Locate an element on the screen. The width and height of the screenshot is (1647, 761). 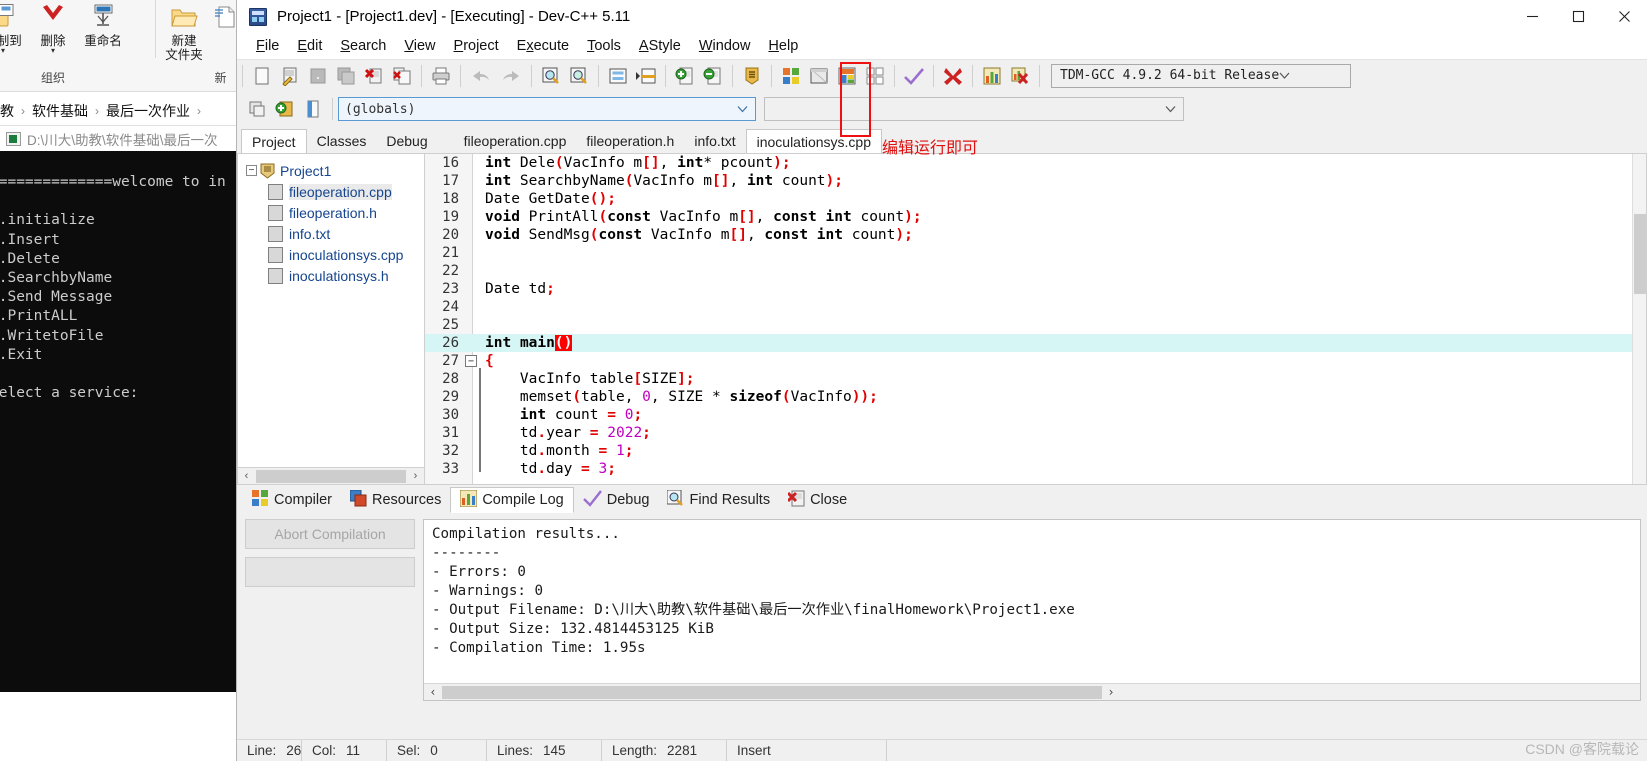
save-all-icon is located at coordinates (346, 76).